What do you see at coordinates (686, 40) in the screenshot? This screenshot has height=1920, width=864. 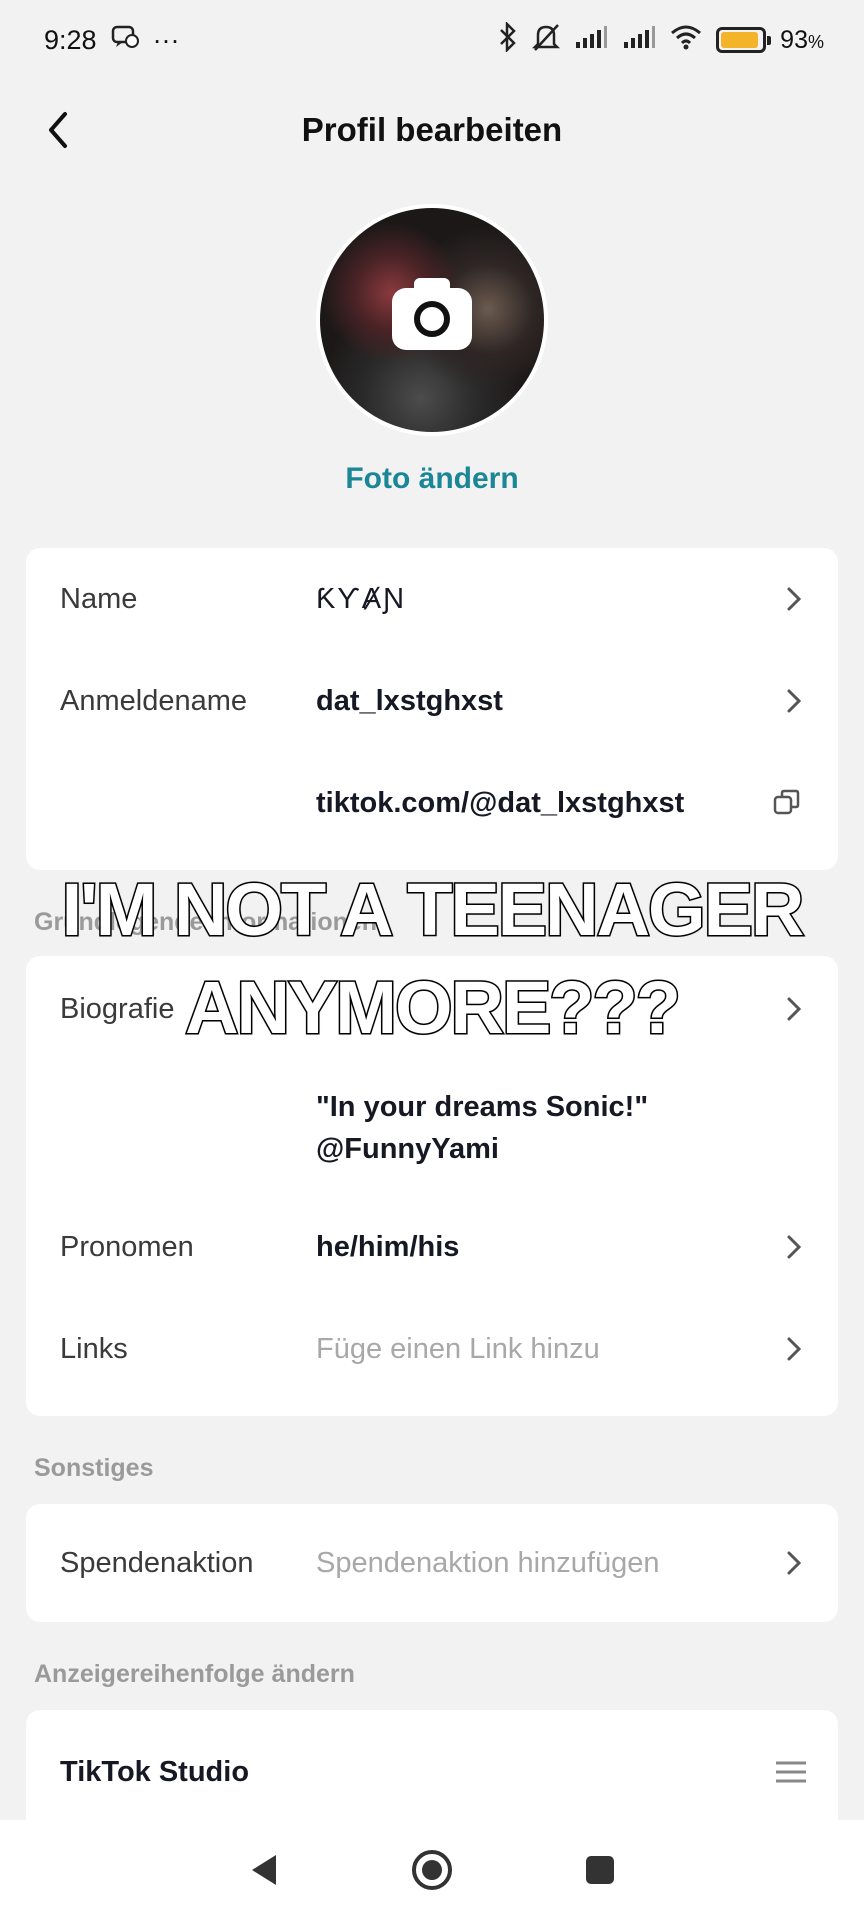 I see `wifi-icon` at bounding box center [686, 40].